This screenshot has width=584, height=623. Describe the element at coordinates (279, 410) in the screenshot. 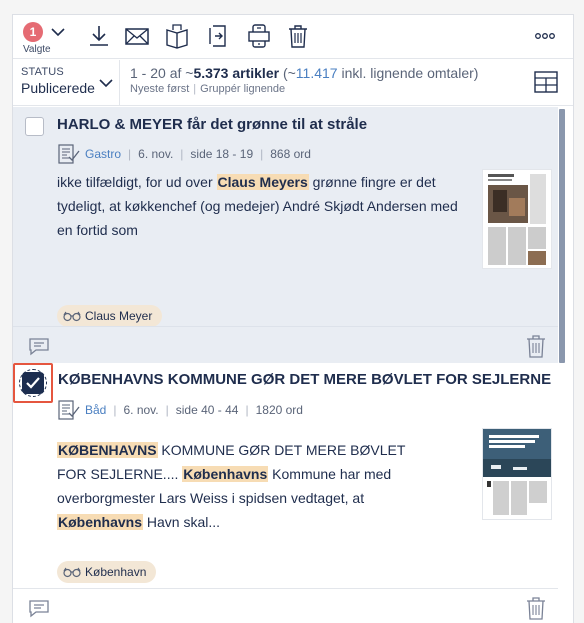

I see `article-words: 1820 ord` at that location.